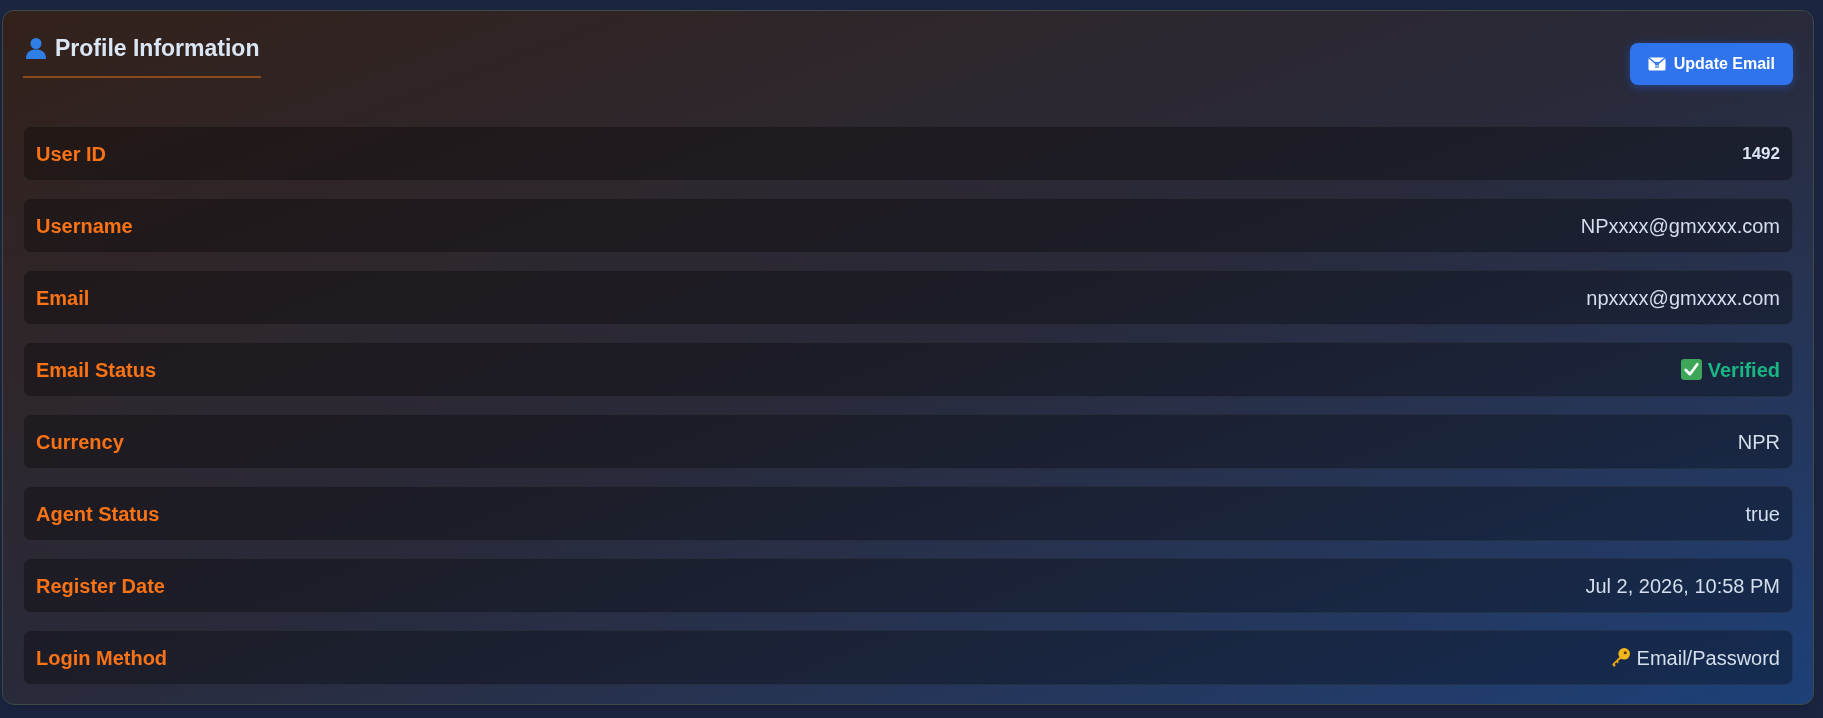 The height and width of the screenshot is (718, 1823). I want to click on check-icon, so click(1691, 369).